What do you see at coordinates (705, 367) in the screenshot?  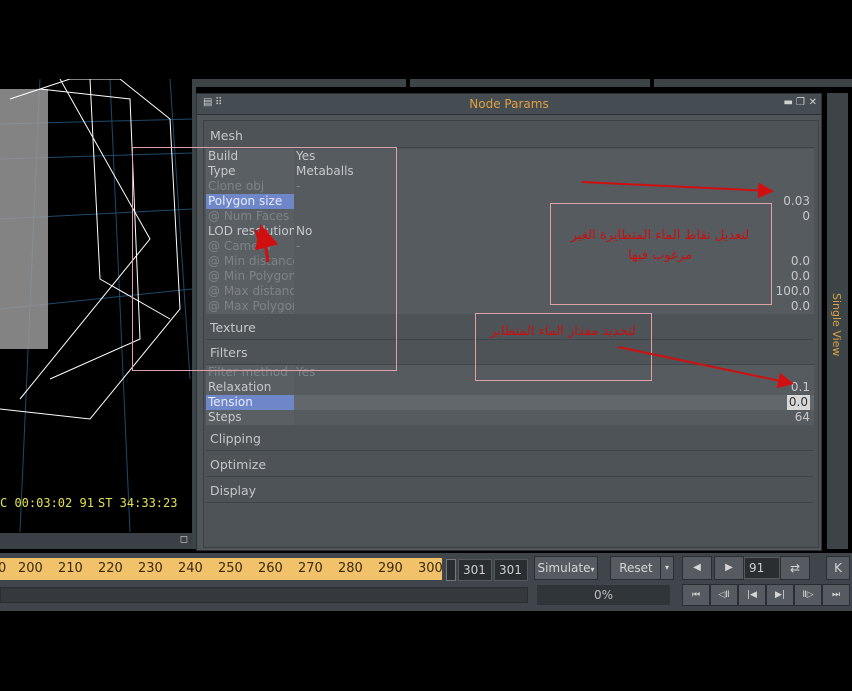 I see `arrow-tension` at bounding box center [705, 367].